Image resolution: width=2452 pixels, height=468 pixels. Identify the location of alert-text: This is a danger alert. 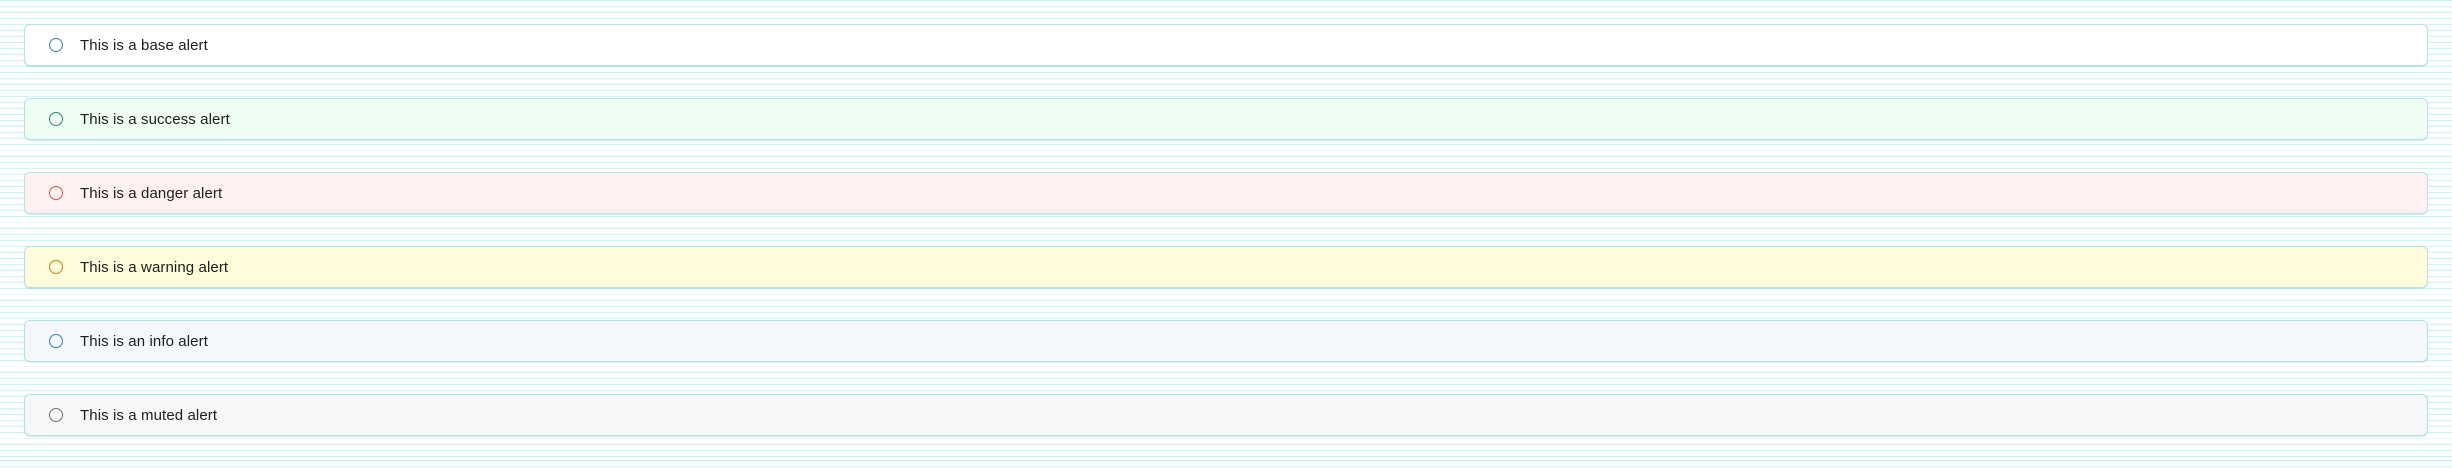
(151, 193).